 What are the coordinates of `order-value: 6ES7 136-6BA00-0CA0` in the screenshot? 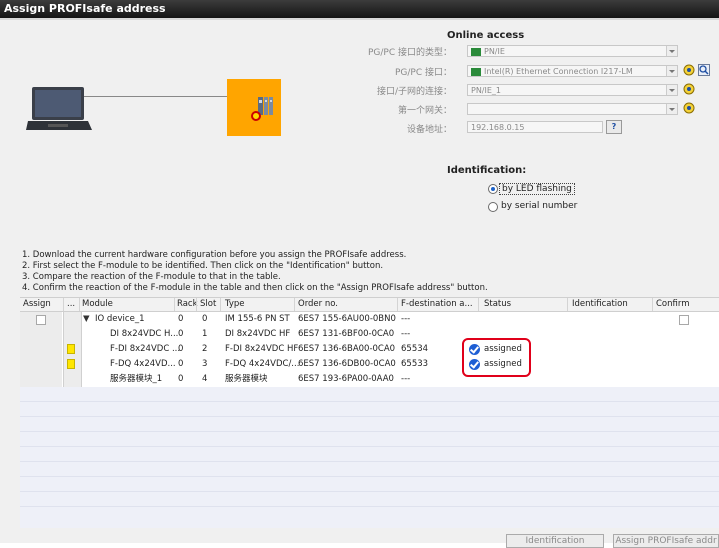 It's located at (347, 349).